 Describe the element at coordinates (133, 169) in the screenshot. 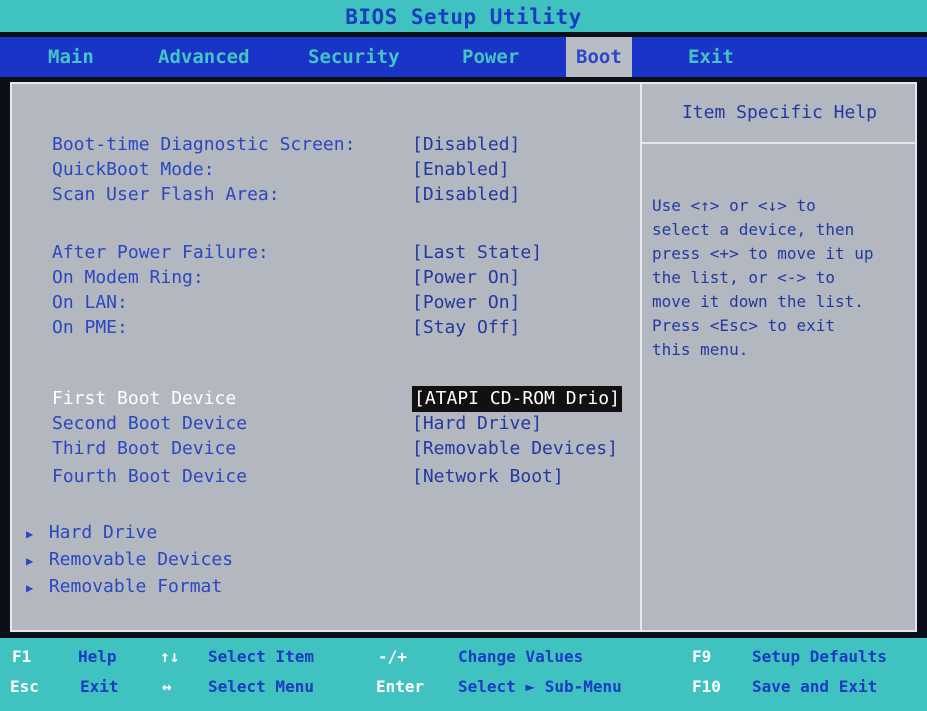

I see `setting-label: QuickBoot Mode:` at that location.